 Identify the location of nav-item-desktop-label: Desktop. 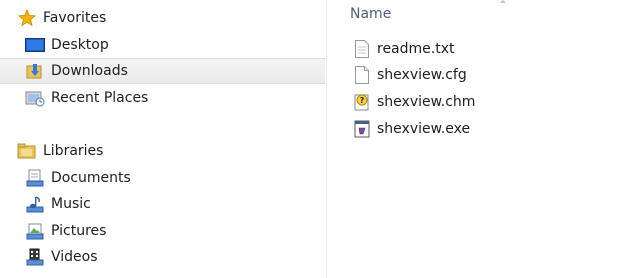
(80, 45).